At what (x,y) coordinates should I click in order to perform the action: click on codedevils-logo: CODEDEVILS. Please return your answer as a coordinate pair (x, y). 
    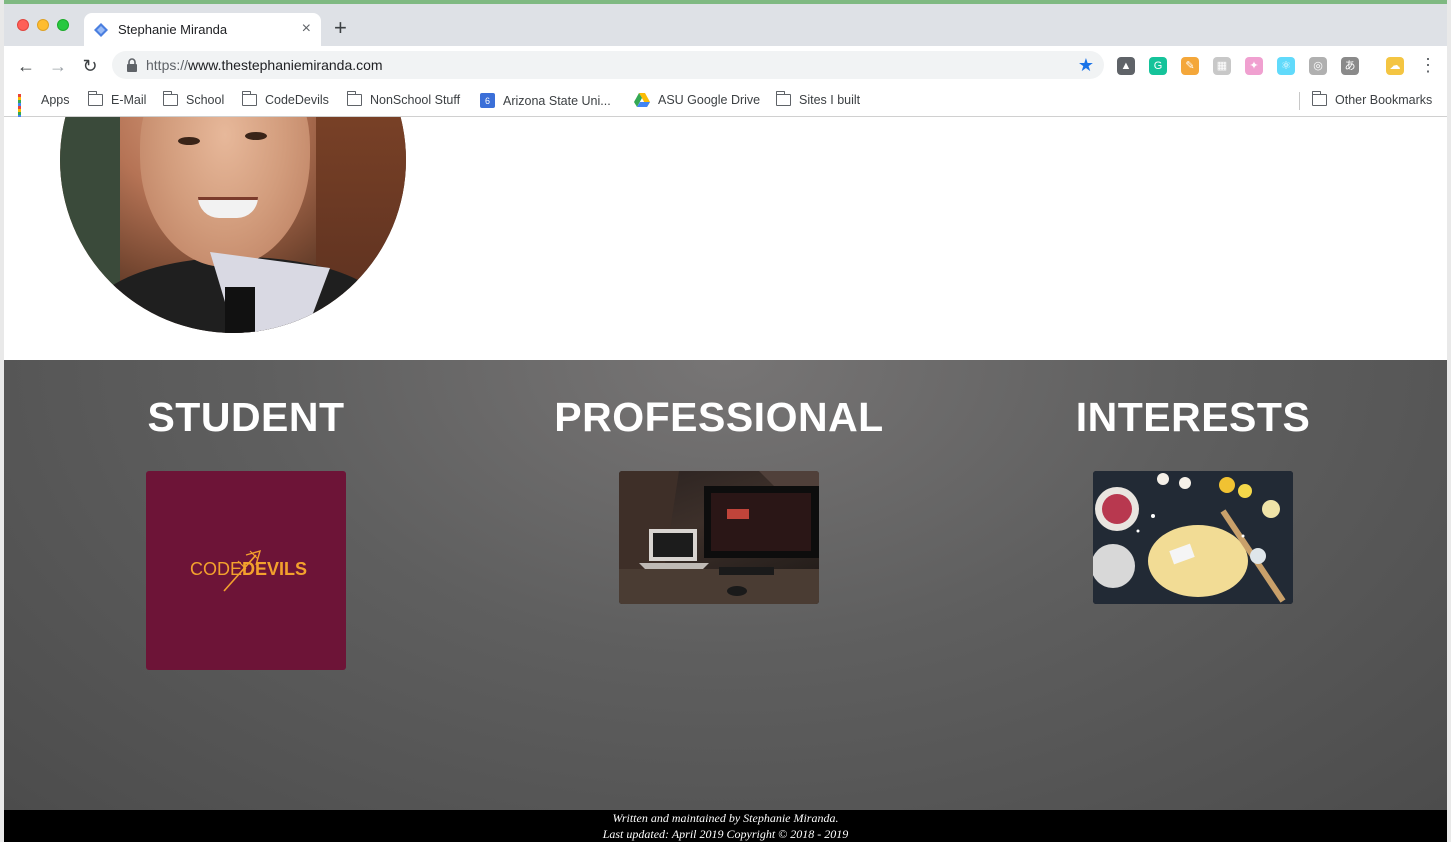
    Looking at the image, I should click on (248, 569).